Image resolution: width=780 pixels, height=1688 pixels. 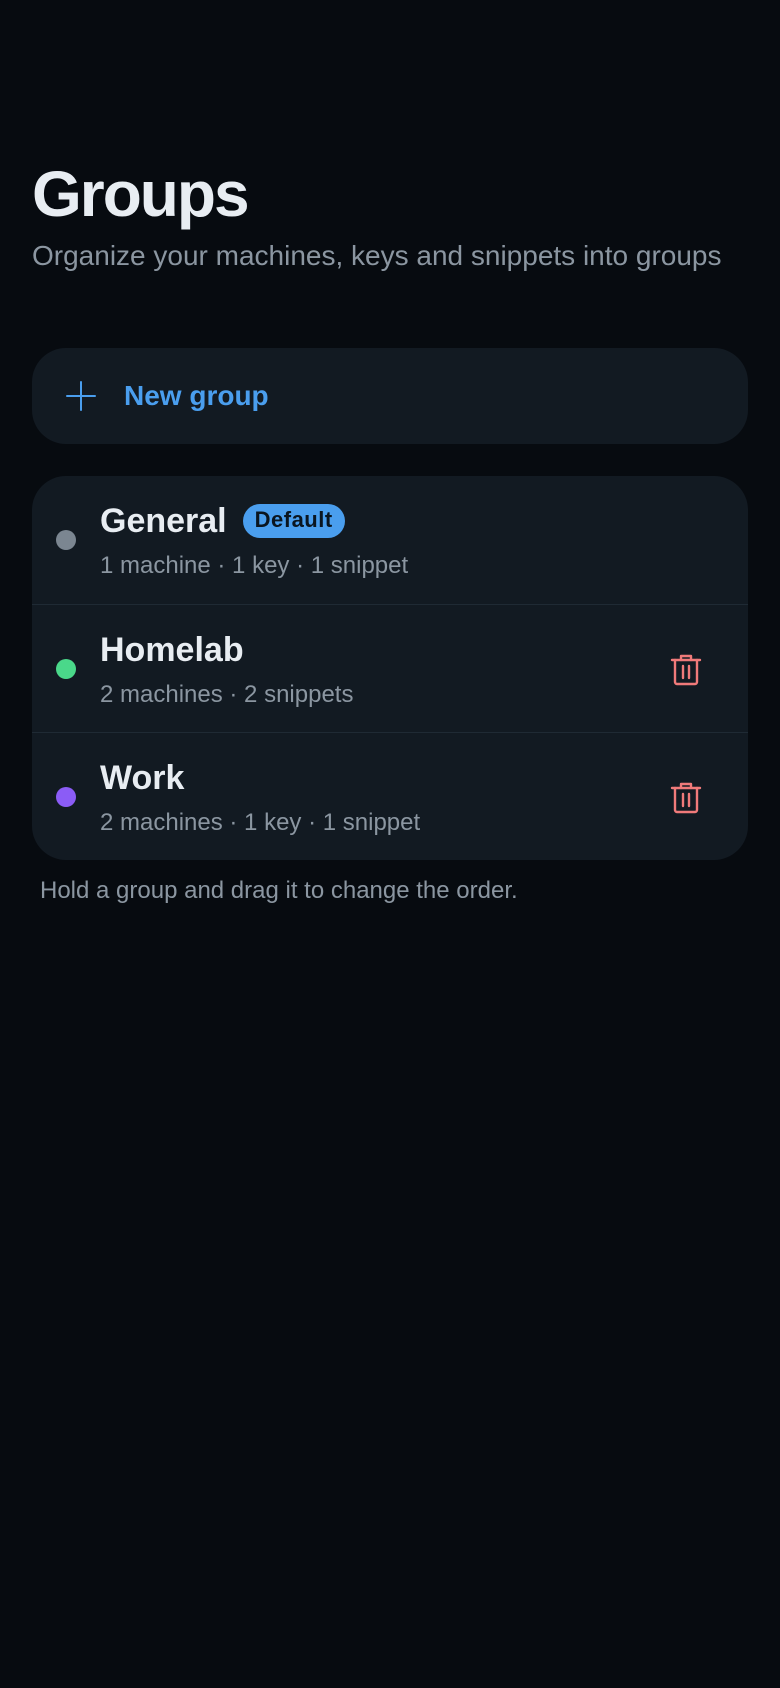 What do you see at coordinates (293, 521) in the screenshot?
I see `default-badge: Default` at bounding box center [293, 521].